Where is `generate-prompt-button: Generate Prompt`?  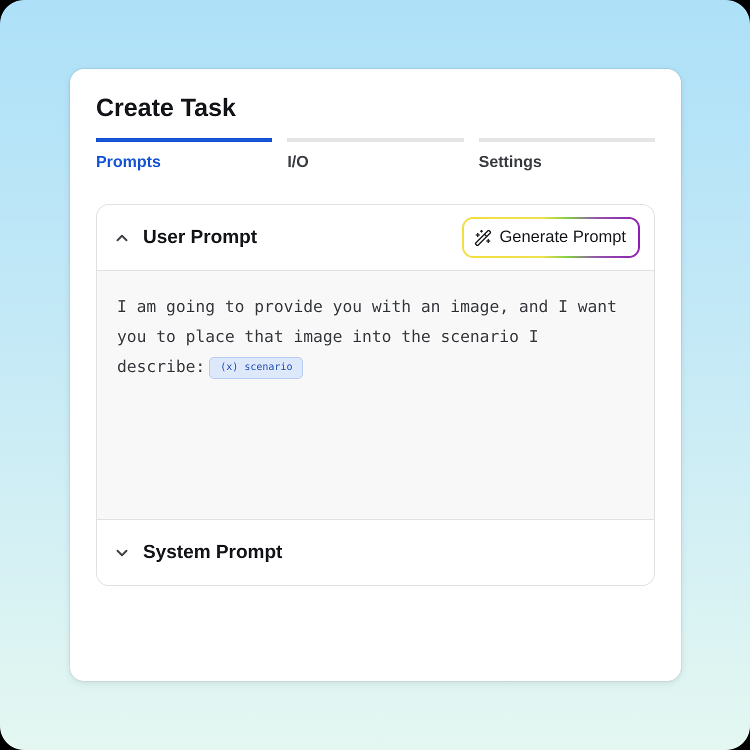 generate-prompt-button: Generate Prompt is located at coordinates (551, 237).